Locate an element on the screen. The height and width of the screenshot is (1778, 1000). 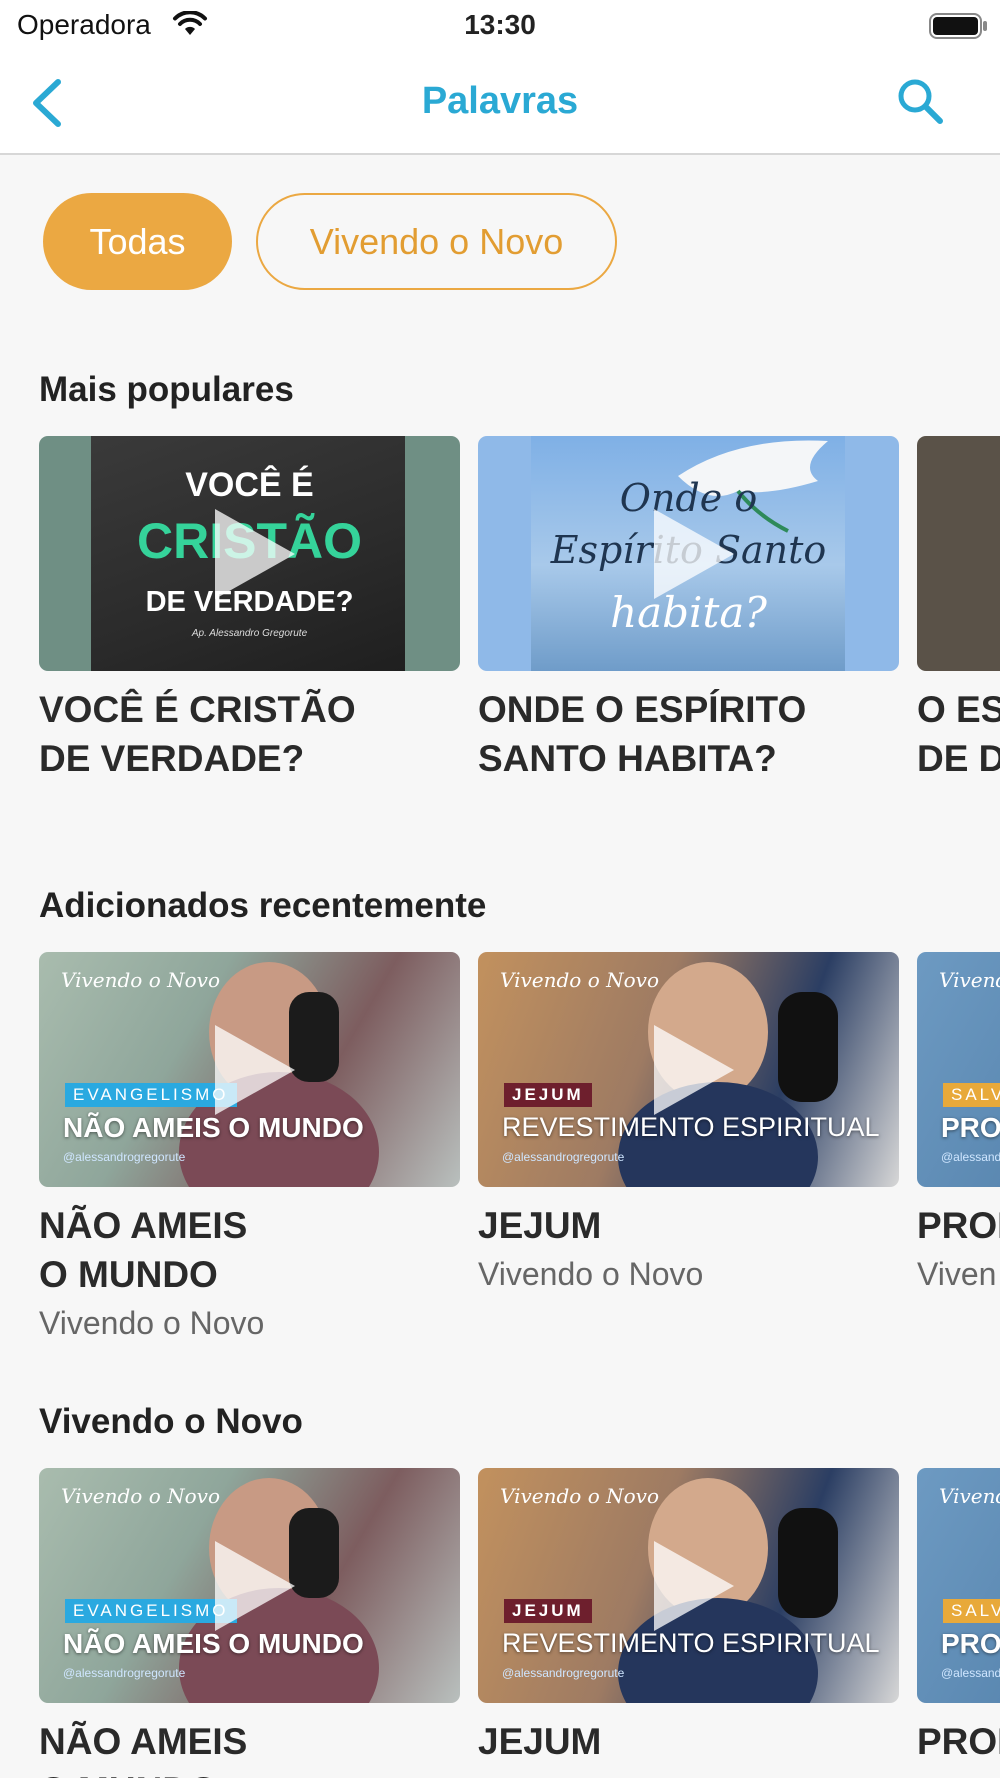
section-title-vivendo-o-novo: Vivendo o Novo is located at coordinates (171, 1421).